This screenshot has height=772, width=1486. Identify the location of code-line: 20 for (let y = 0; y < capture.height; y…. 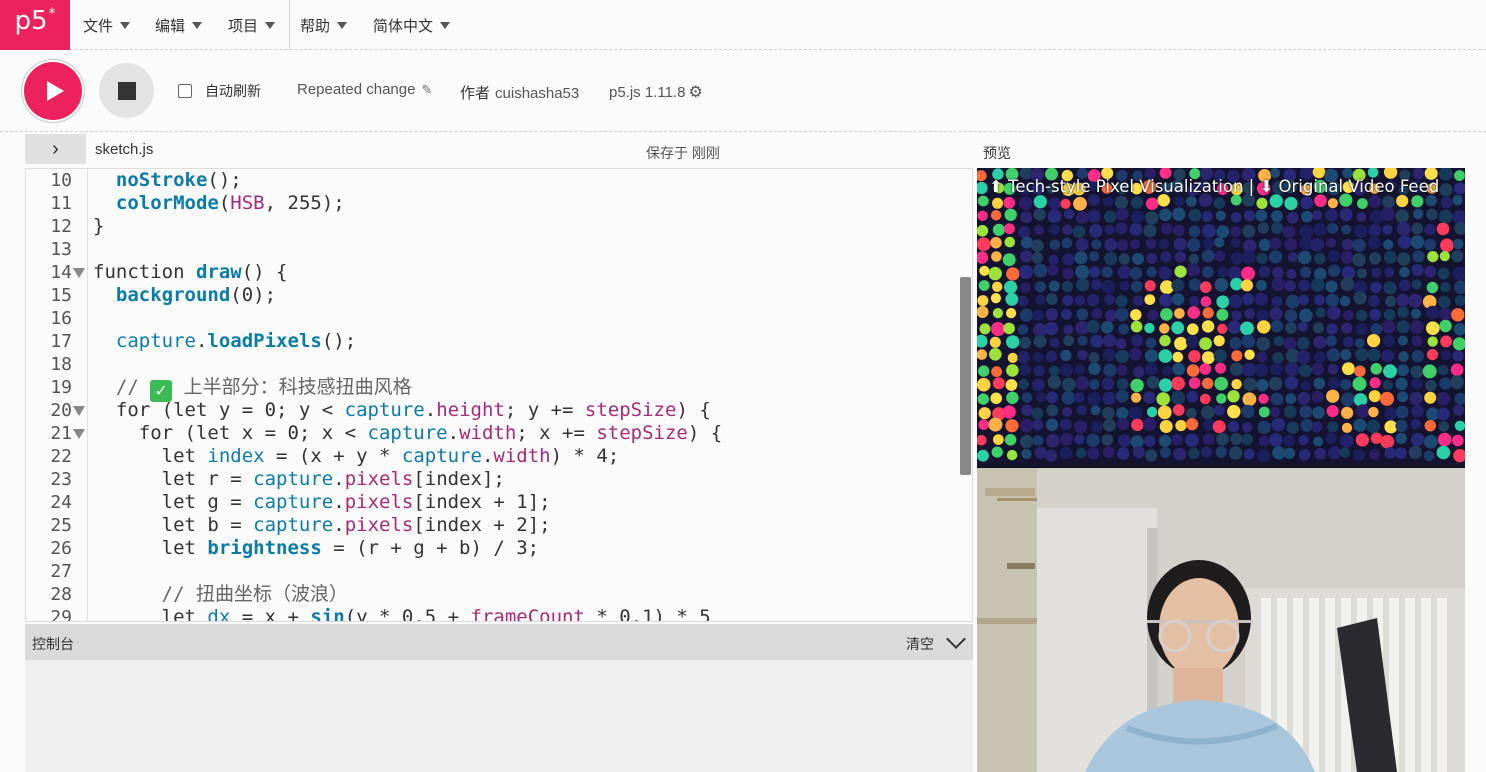
(499, 410).